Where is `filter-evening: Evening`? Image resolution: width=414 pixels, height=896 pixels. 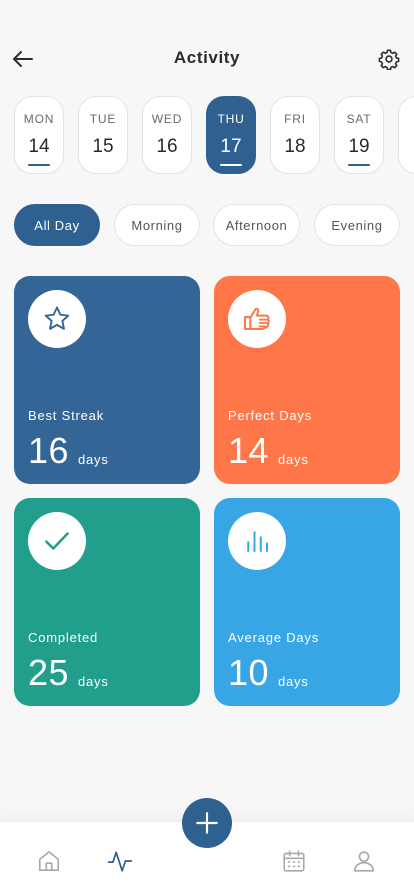 filter-evening: Evening is located at coordinates (357, 225).